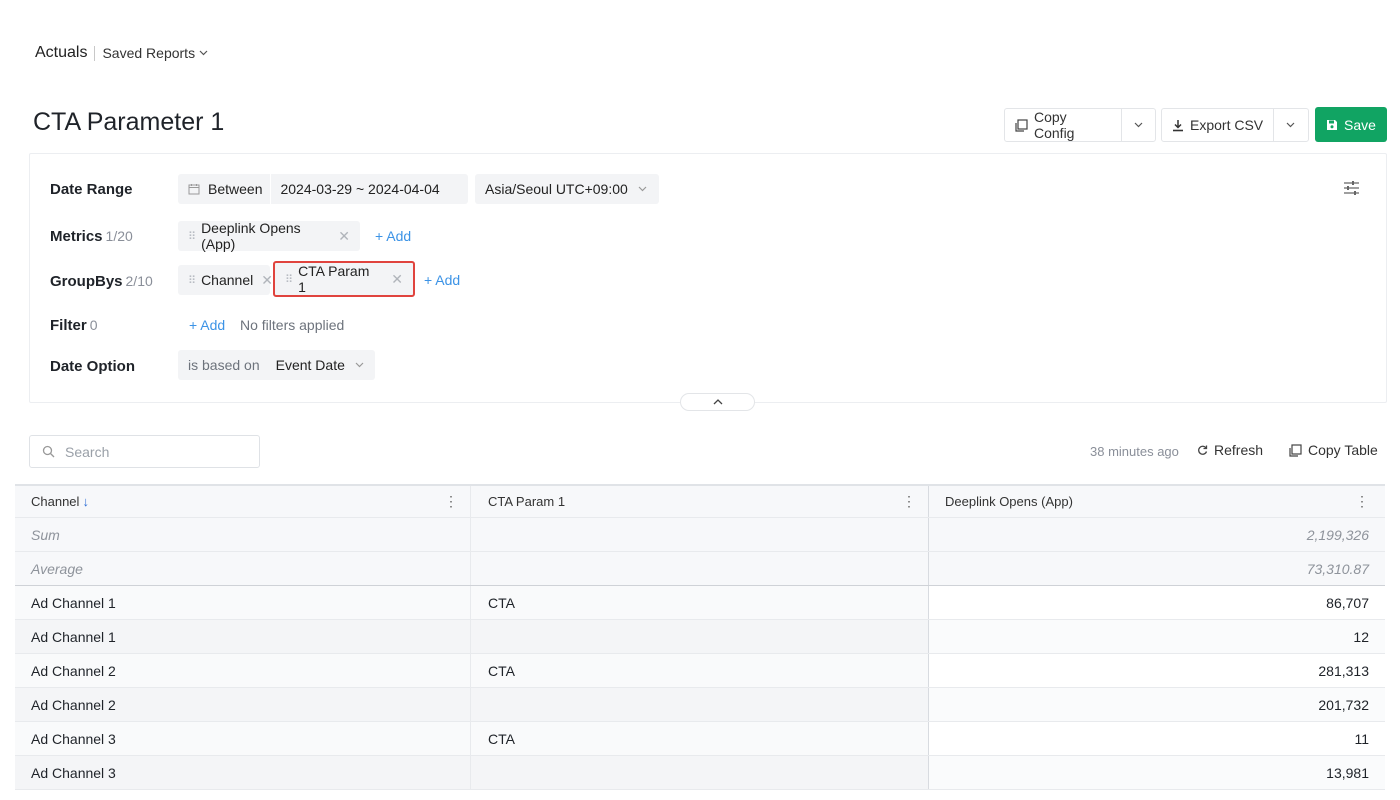 This screenshot has height=800, width=1400. I want to click on save-label: Save, so click(1360, 124).